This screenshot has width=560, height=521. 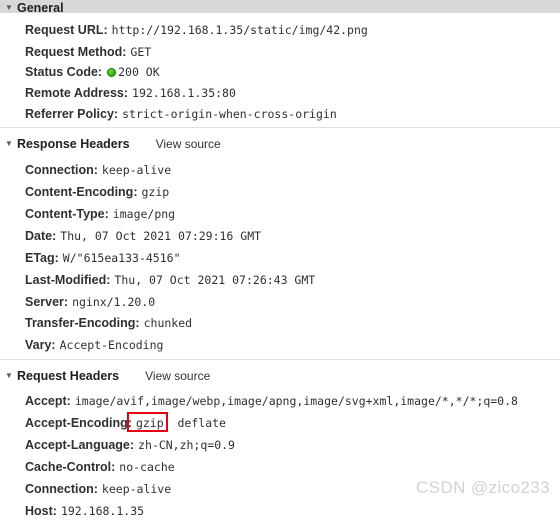 What do you see at coordinates (155, 192) in the screenshot?
I see `header-value: gzip` at bounding box center [155, 192].